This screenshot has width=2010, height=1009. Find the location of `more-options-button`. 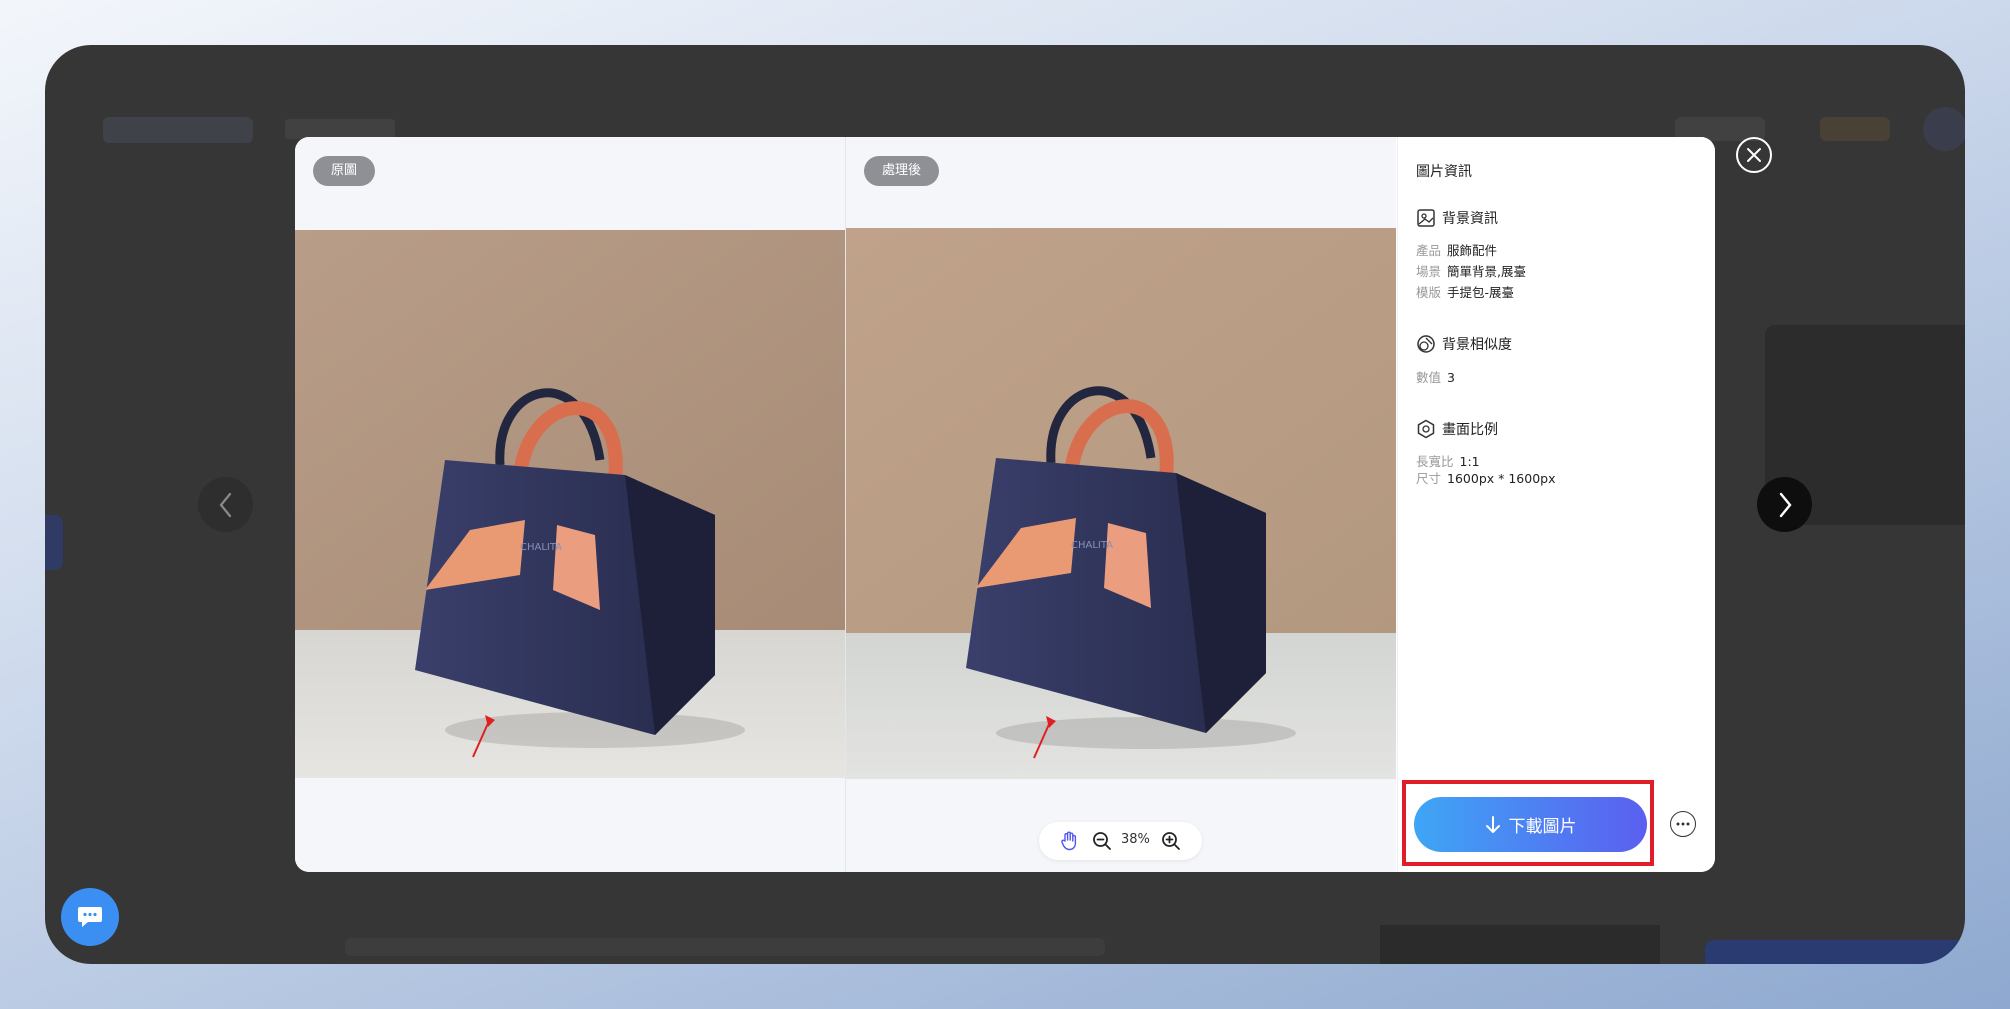

more-options-button is located at coordinates (1683, 824).